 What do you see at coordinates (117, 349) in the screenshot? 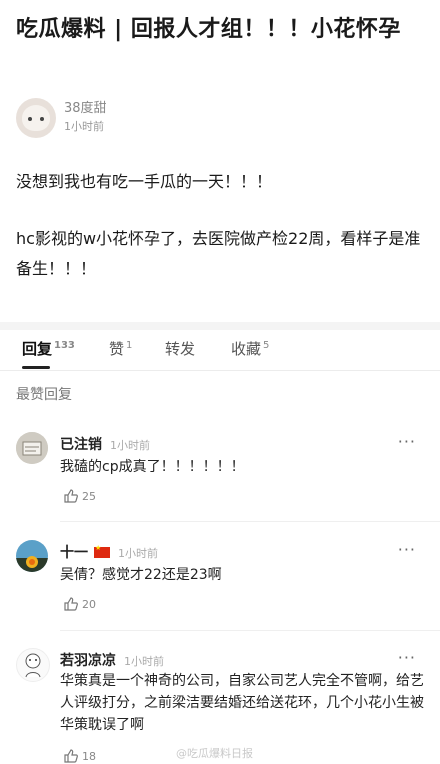
I see `tab-likes-label: 赞` at bounding box center [117, 349].